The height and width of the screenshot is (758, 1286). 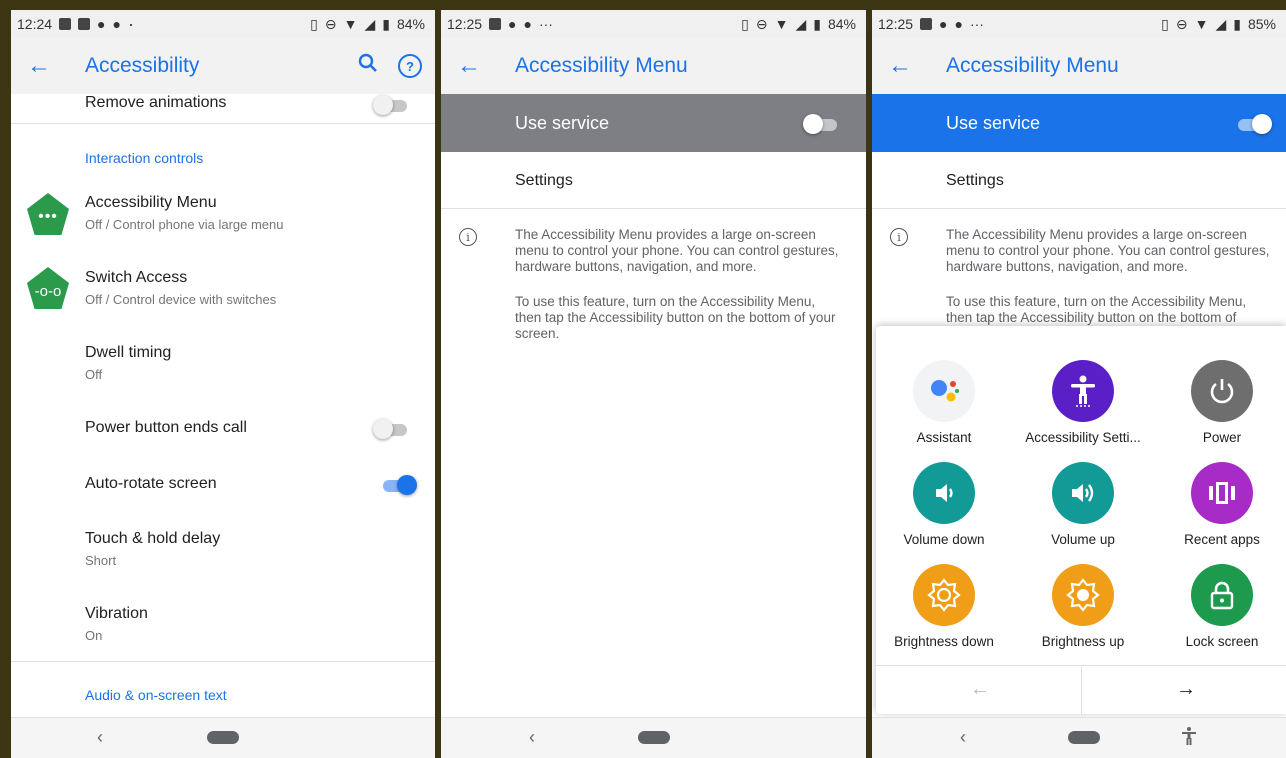 I want to click on assistant-icon, so click(x=944, y=391).